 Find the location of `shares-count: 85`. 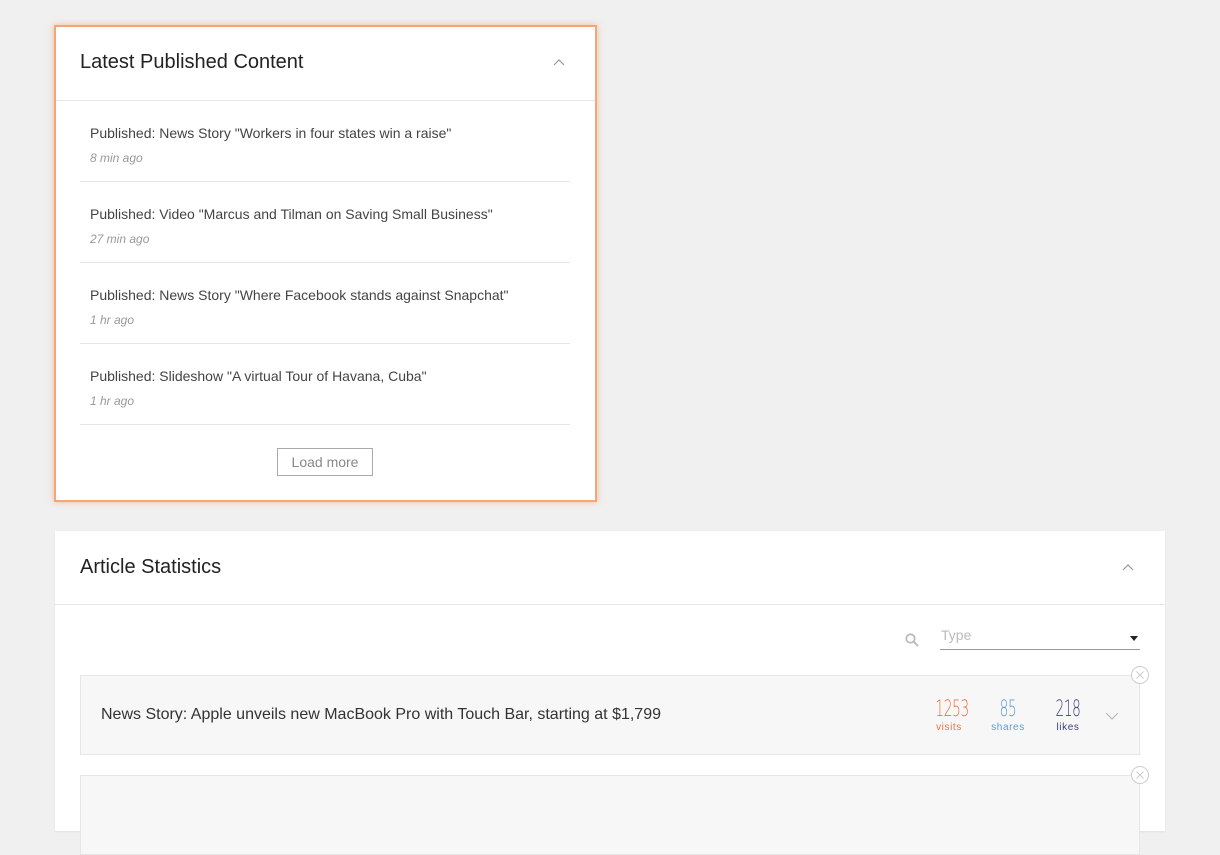

shares-count: 85 is located at coordinates (1008, 709).